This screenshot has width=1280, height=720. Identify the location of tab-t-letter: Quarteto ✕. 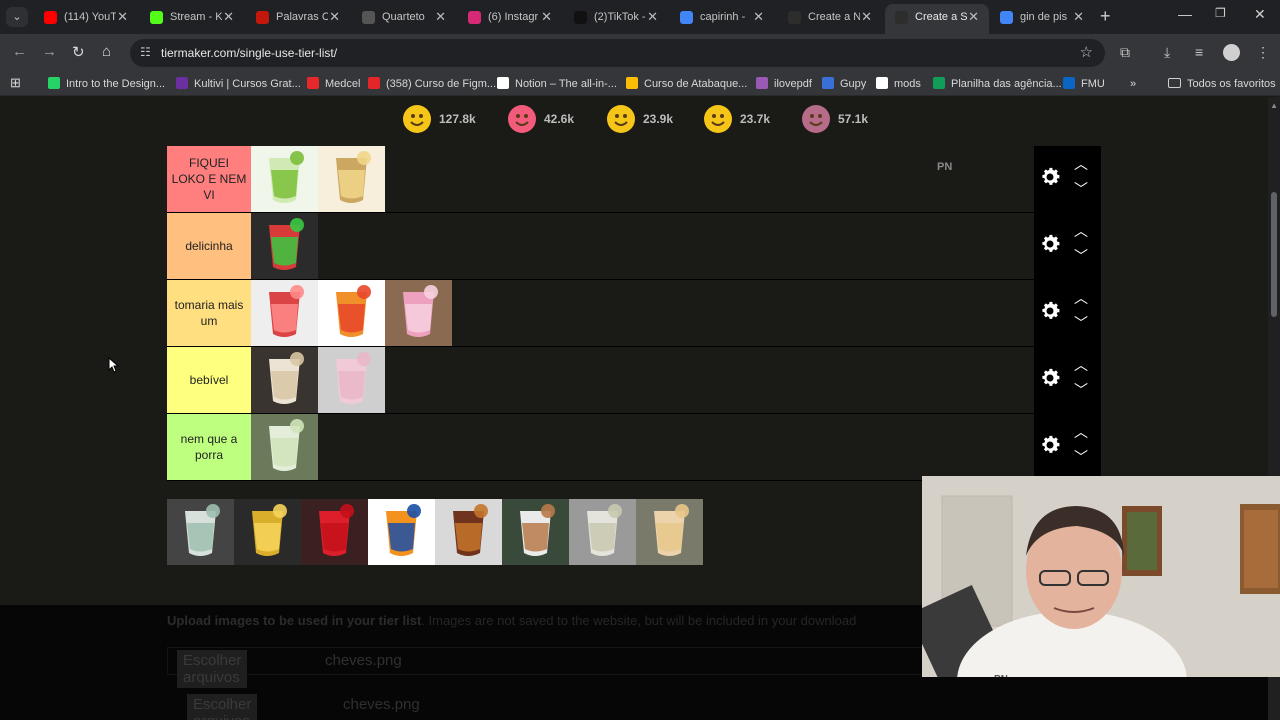
(404, 17).